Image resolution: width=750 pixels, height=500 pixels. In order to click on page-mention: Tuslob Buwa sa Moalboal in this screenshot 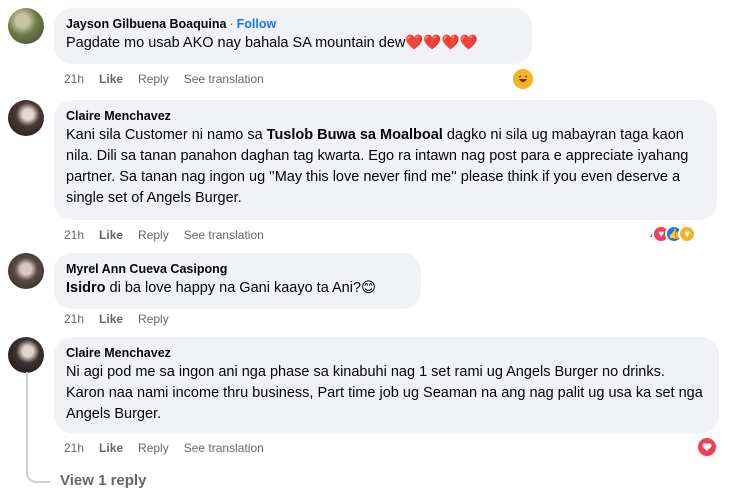, I will do `click(355, 135)`.